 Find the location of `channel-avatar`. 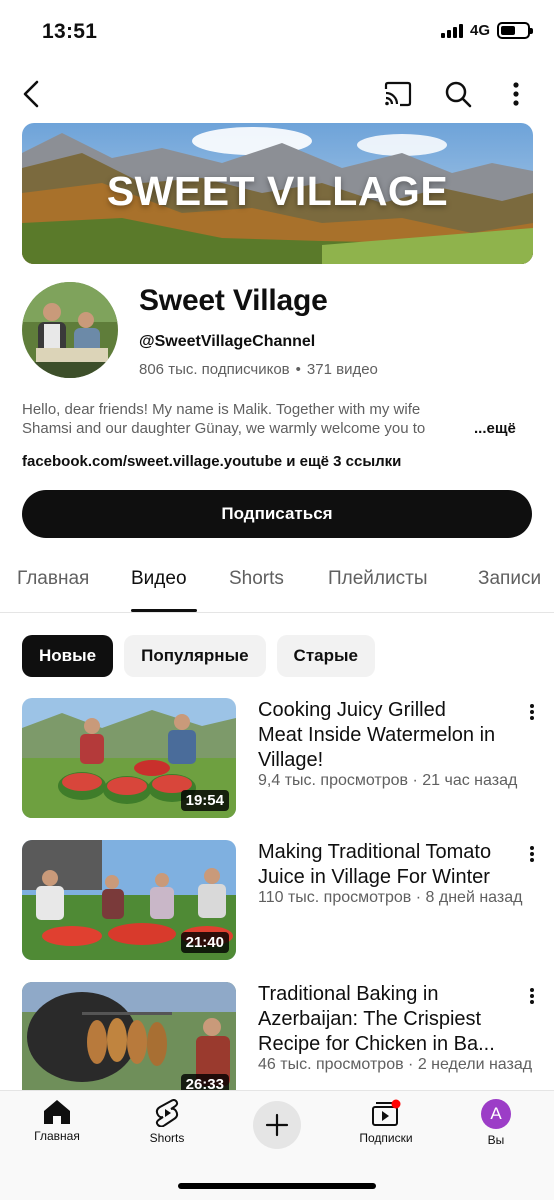

channel-avatar is located at coordinates (70, 330).